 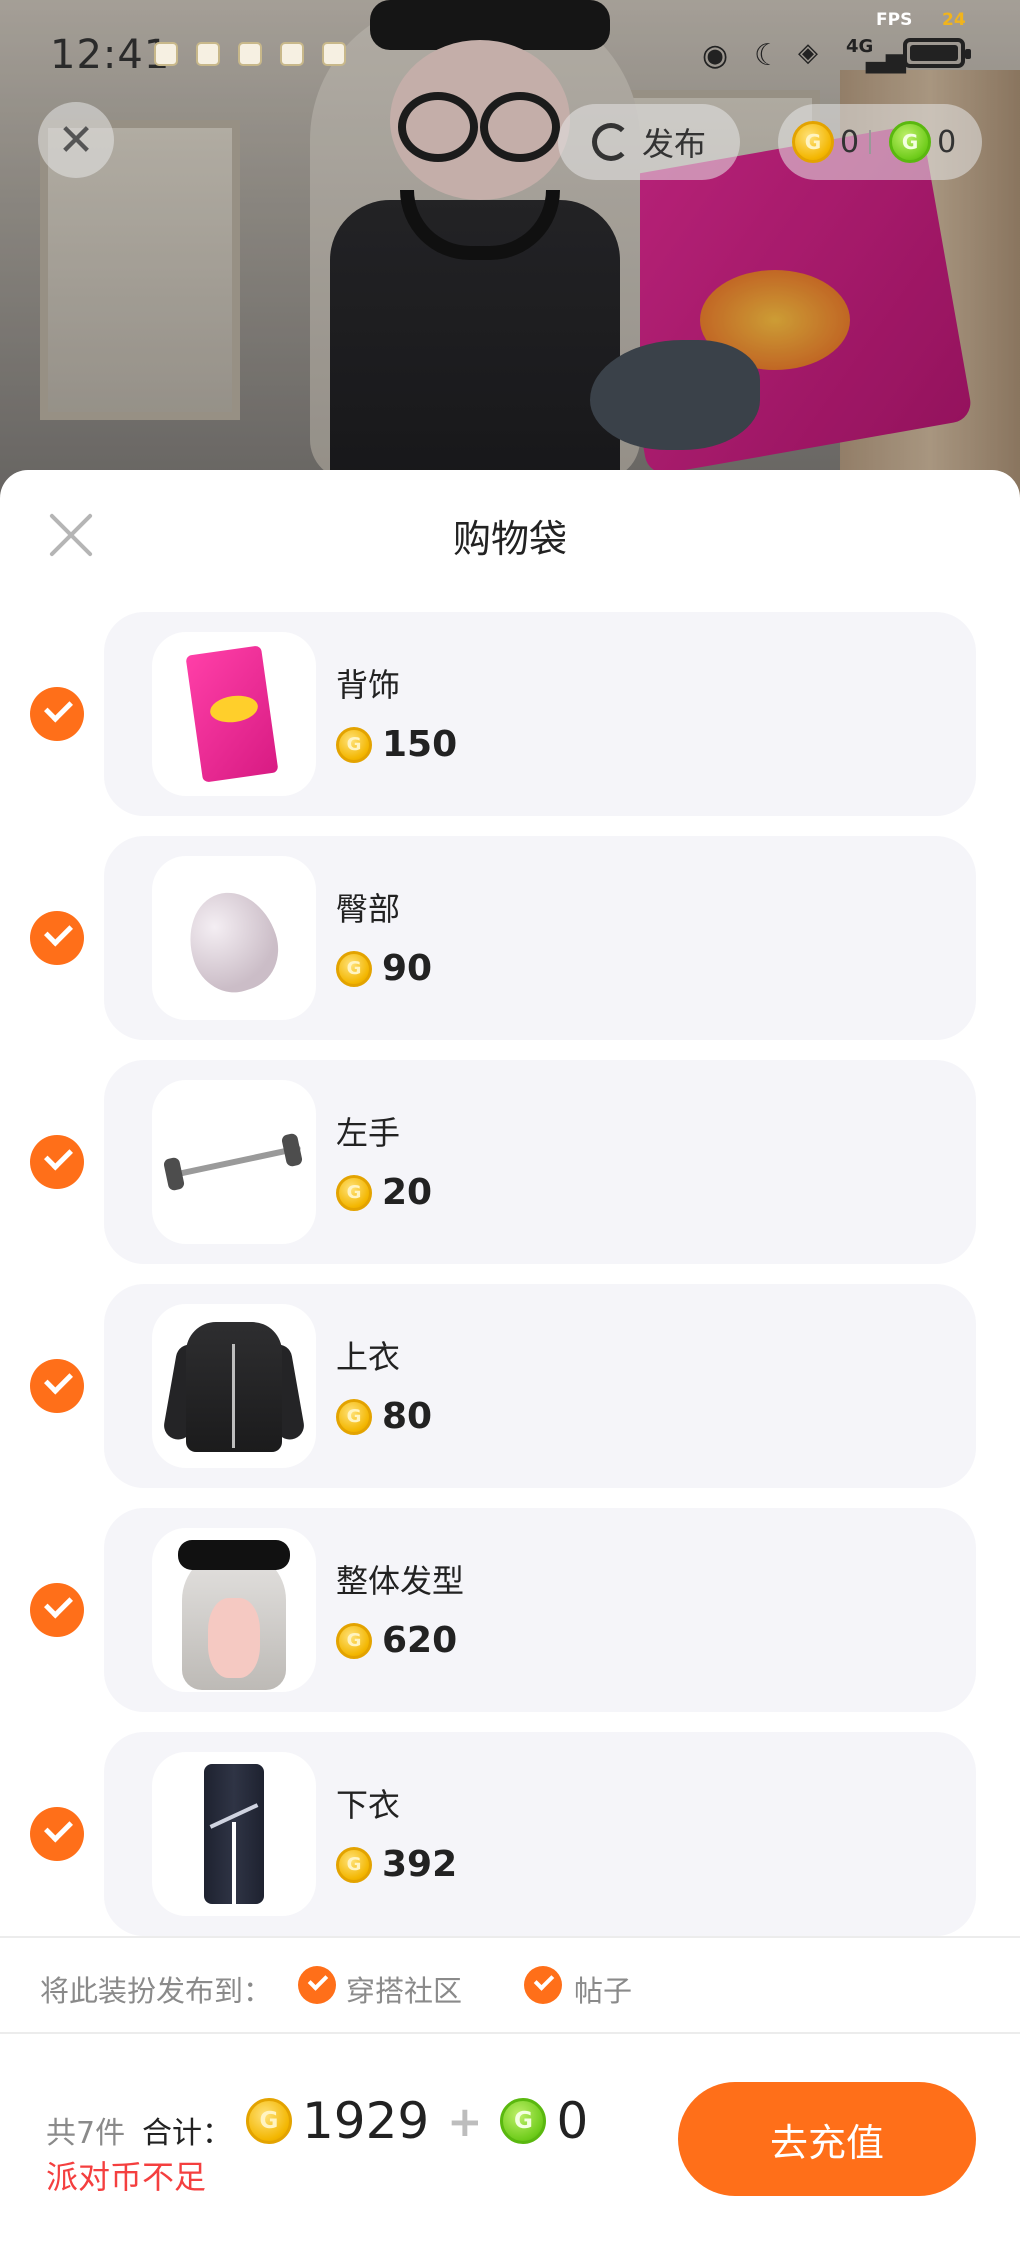 I want to click on publish-button: 发布, so click(x=649, y=142).